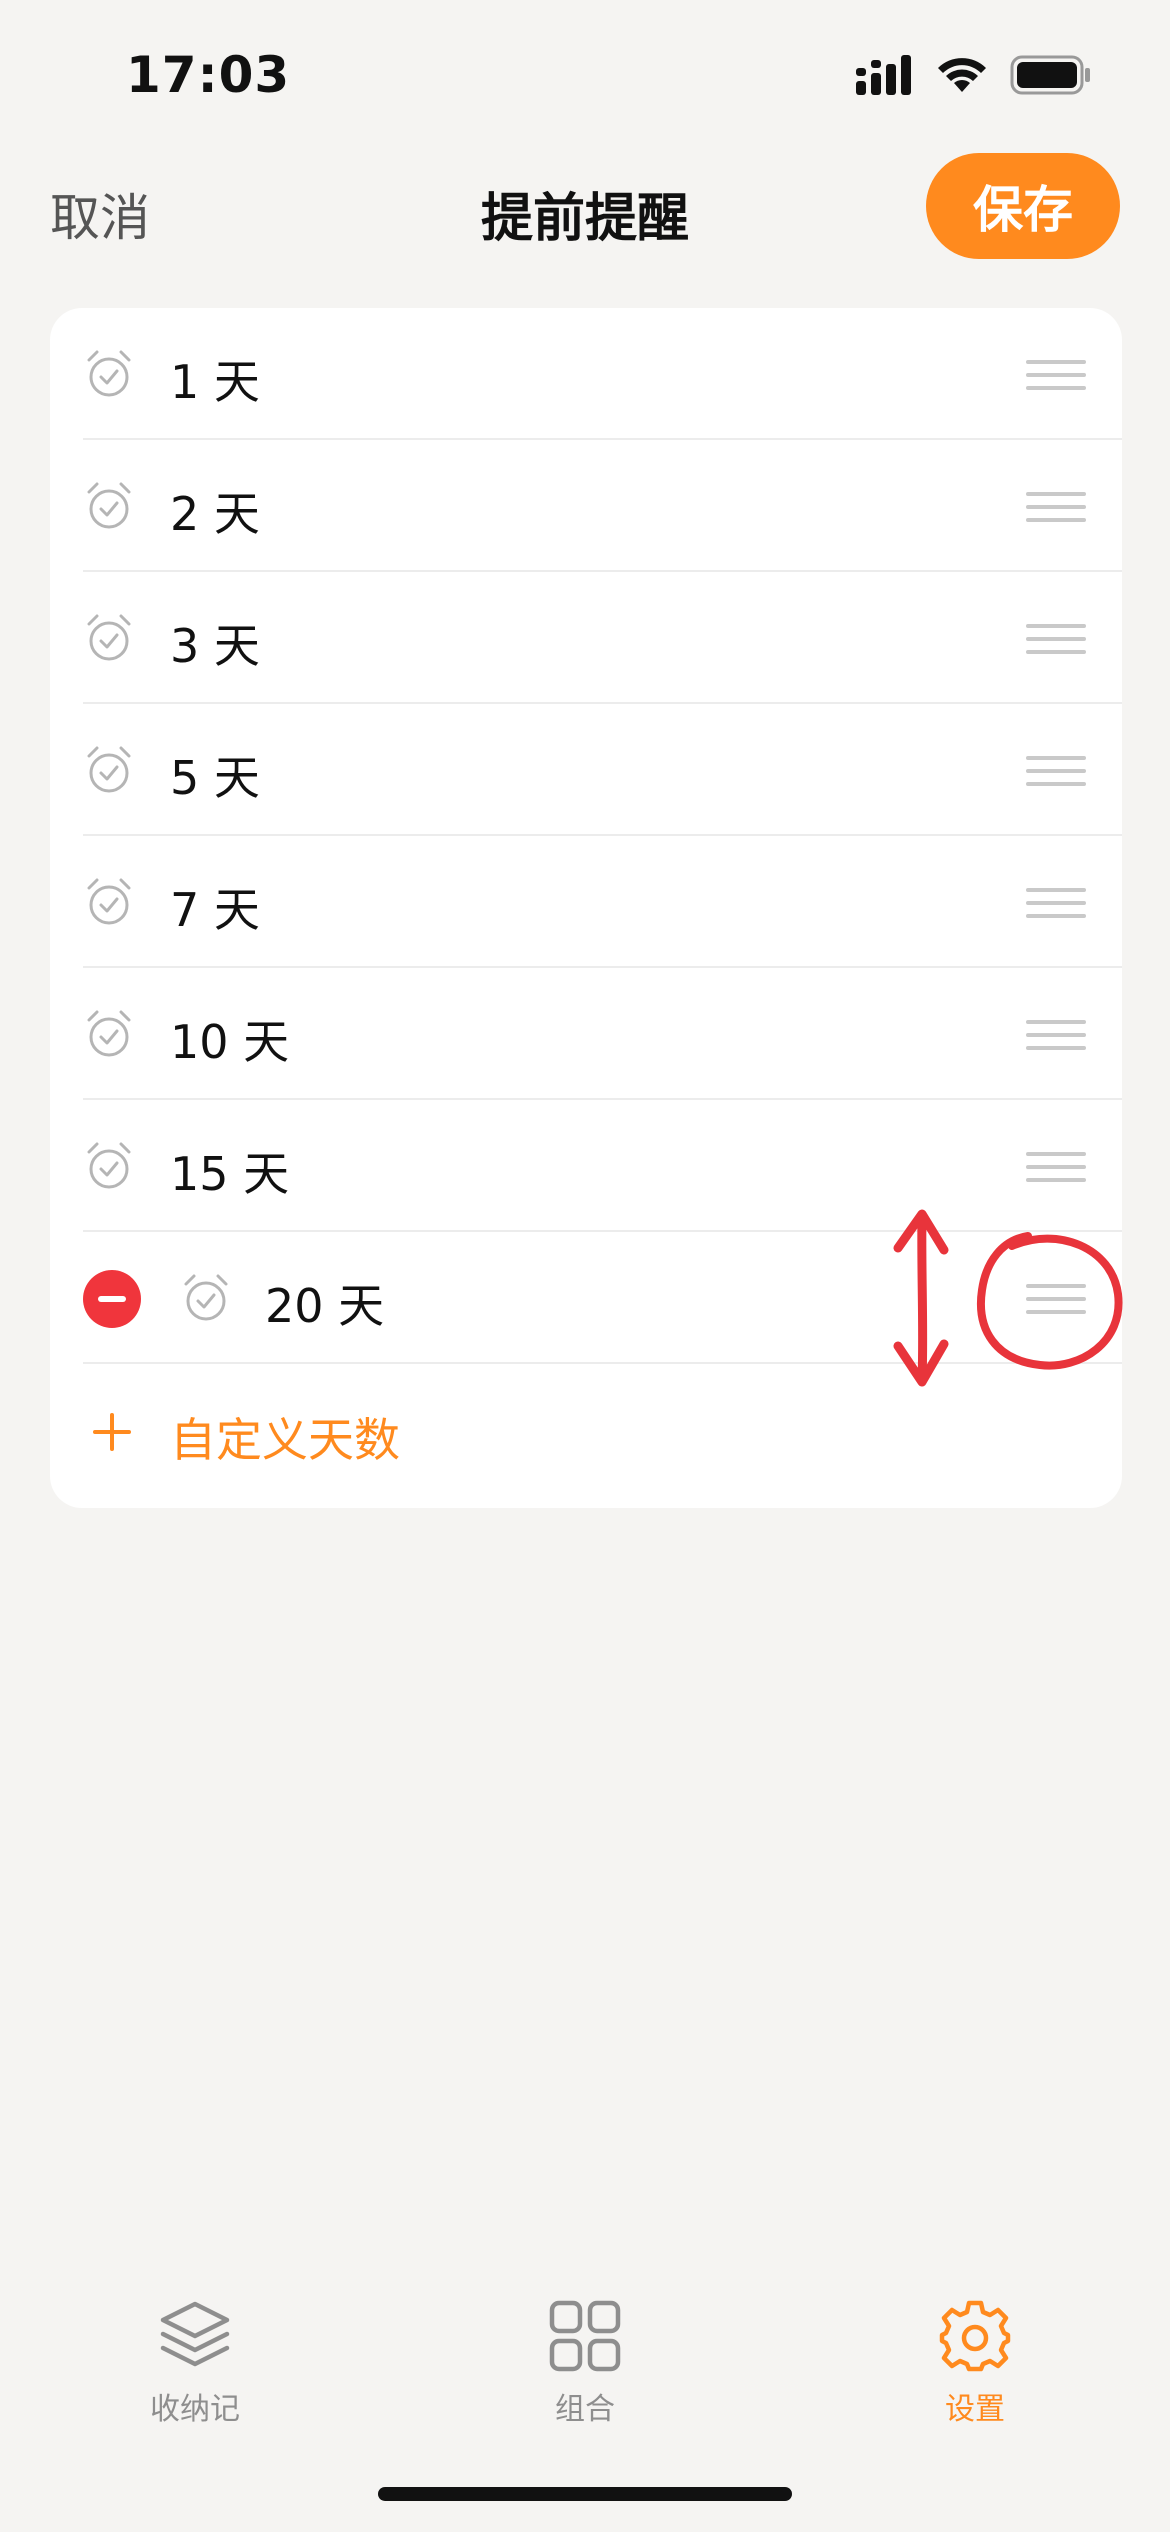 Image resolution: width=1170 pixels, height=2532 pixels. I want to click on tab-settings: 设置, so click(975, 2354).